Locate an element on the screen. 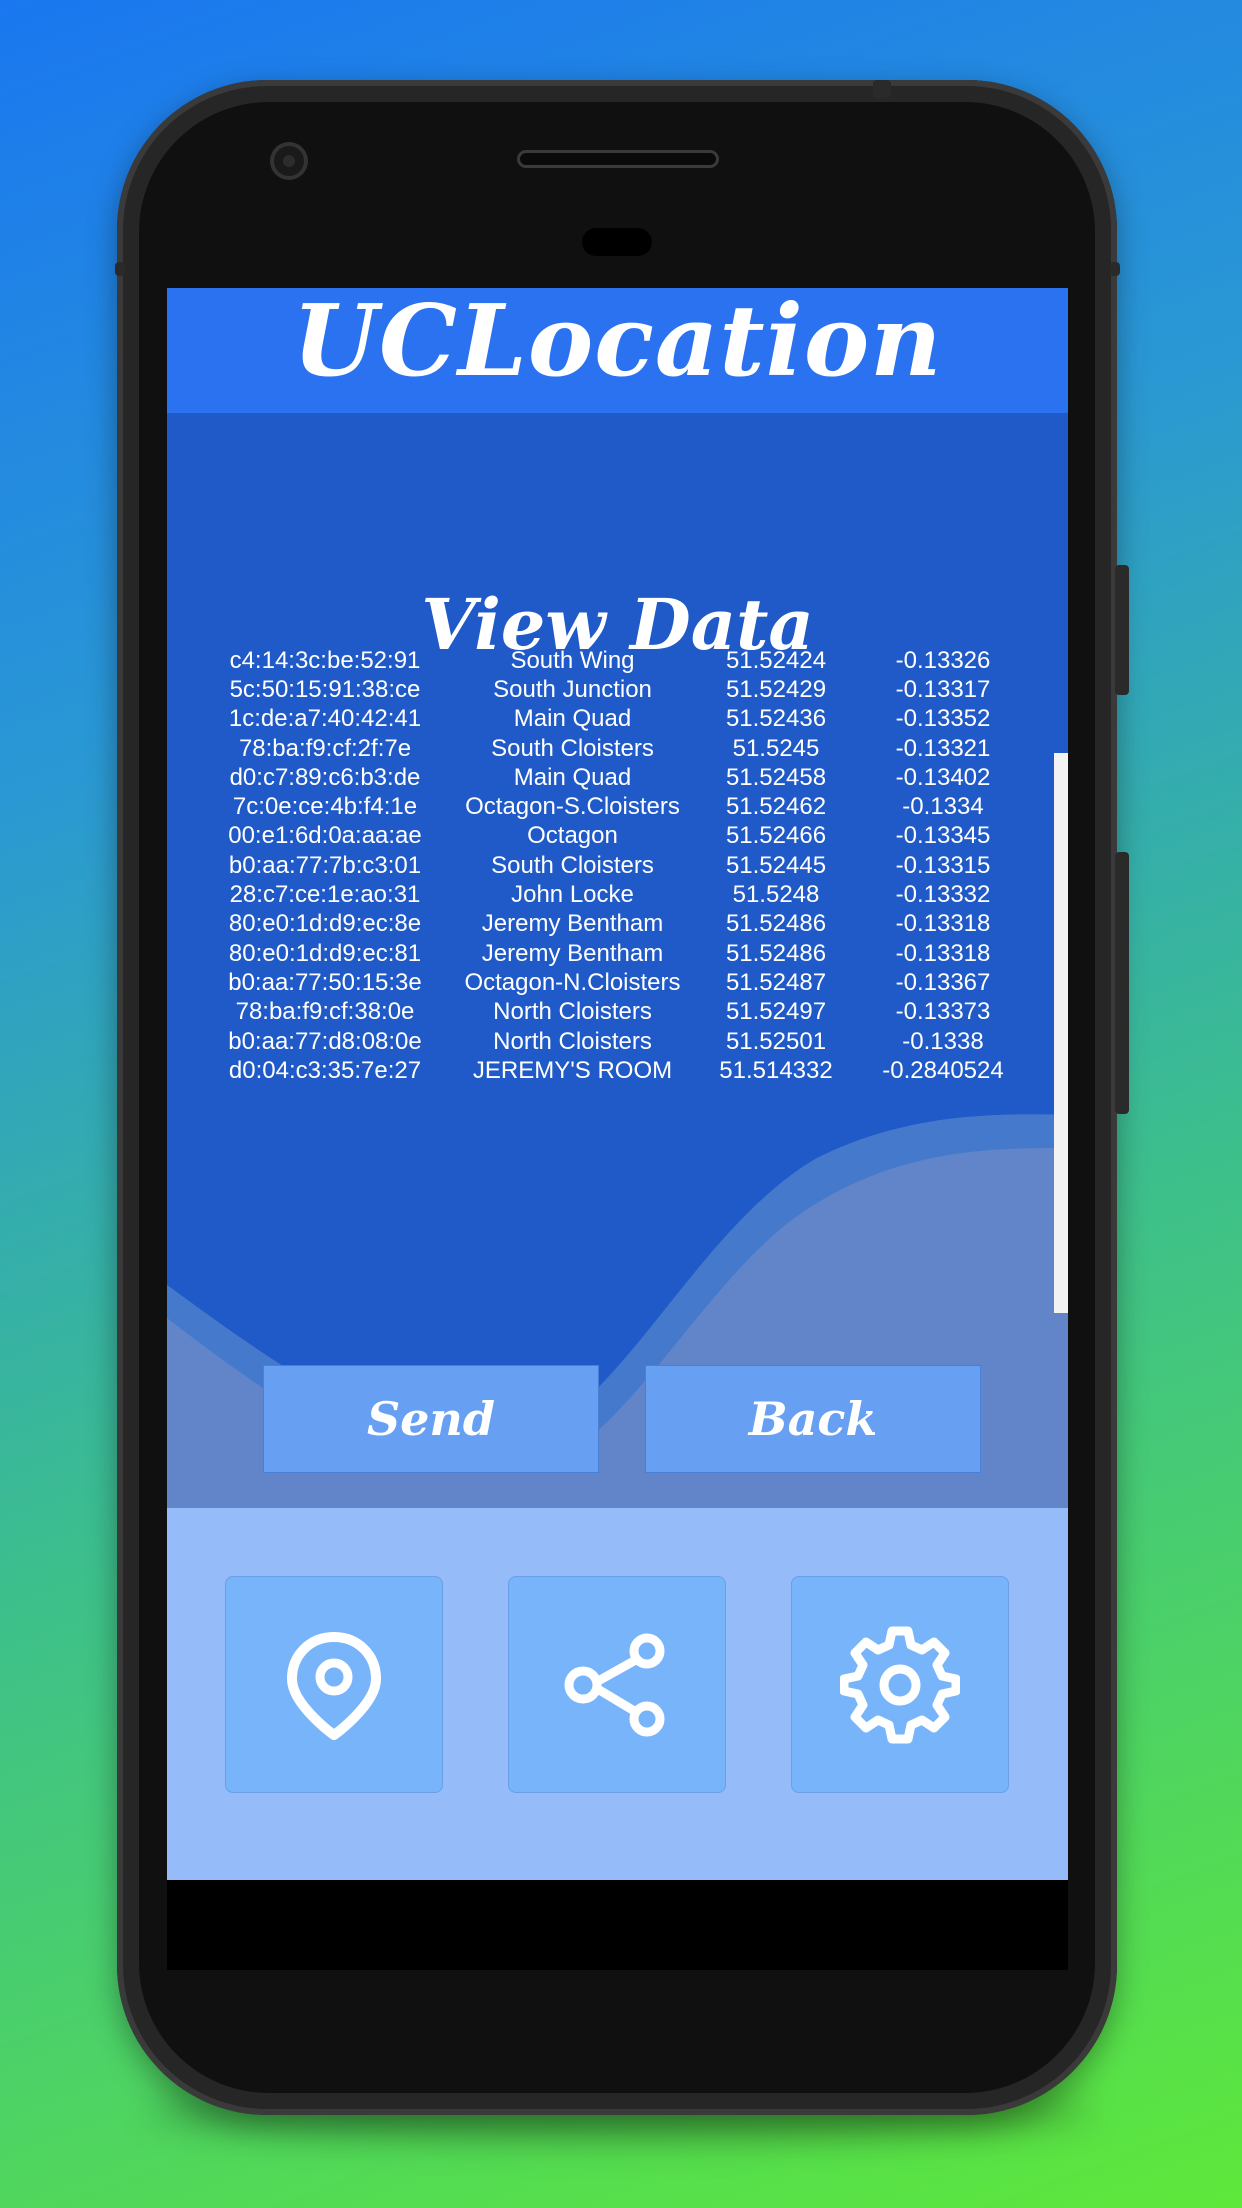 Image resolution: width=1242 pixels, height=2208 pixels. nav-button-location is located at coordinates (334, 1684).